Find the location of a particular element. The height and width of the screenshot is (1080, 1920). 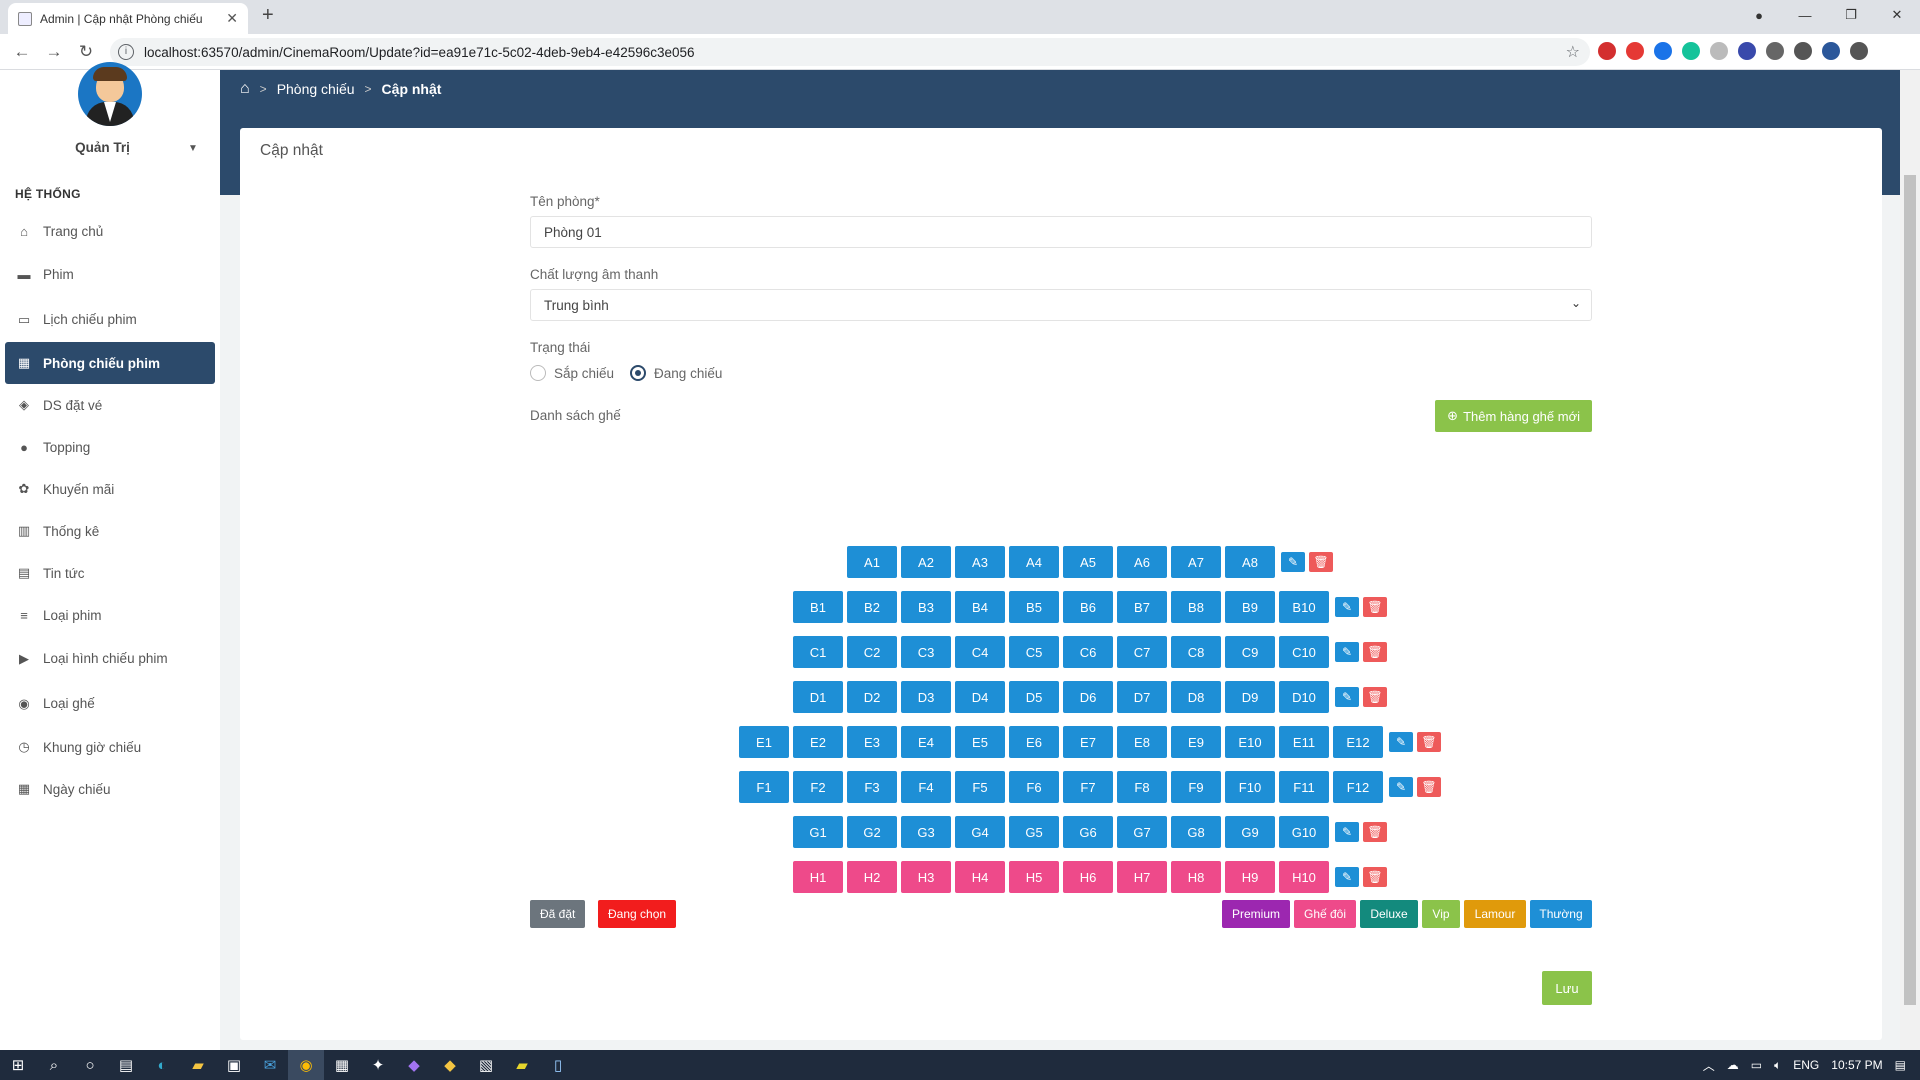

seat-D2: D2 is located at coordinates (872, 697).